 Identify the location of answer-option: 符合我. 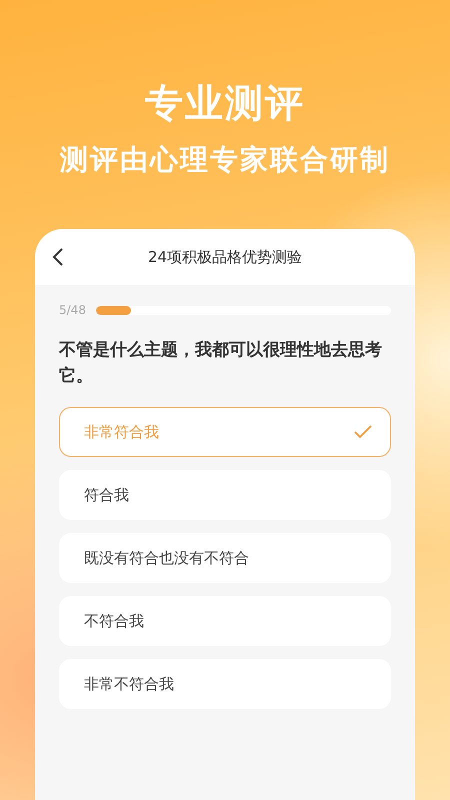
(225, 495).